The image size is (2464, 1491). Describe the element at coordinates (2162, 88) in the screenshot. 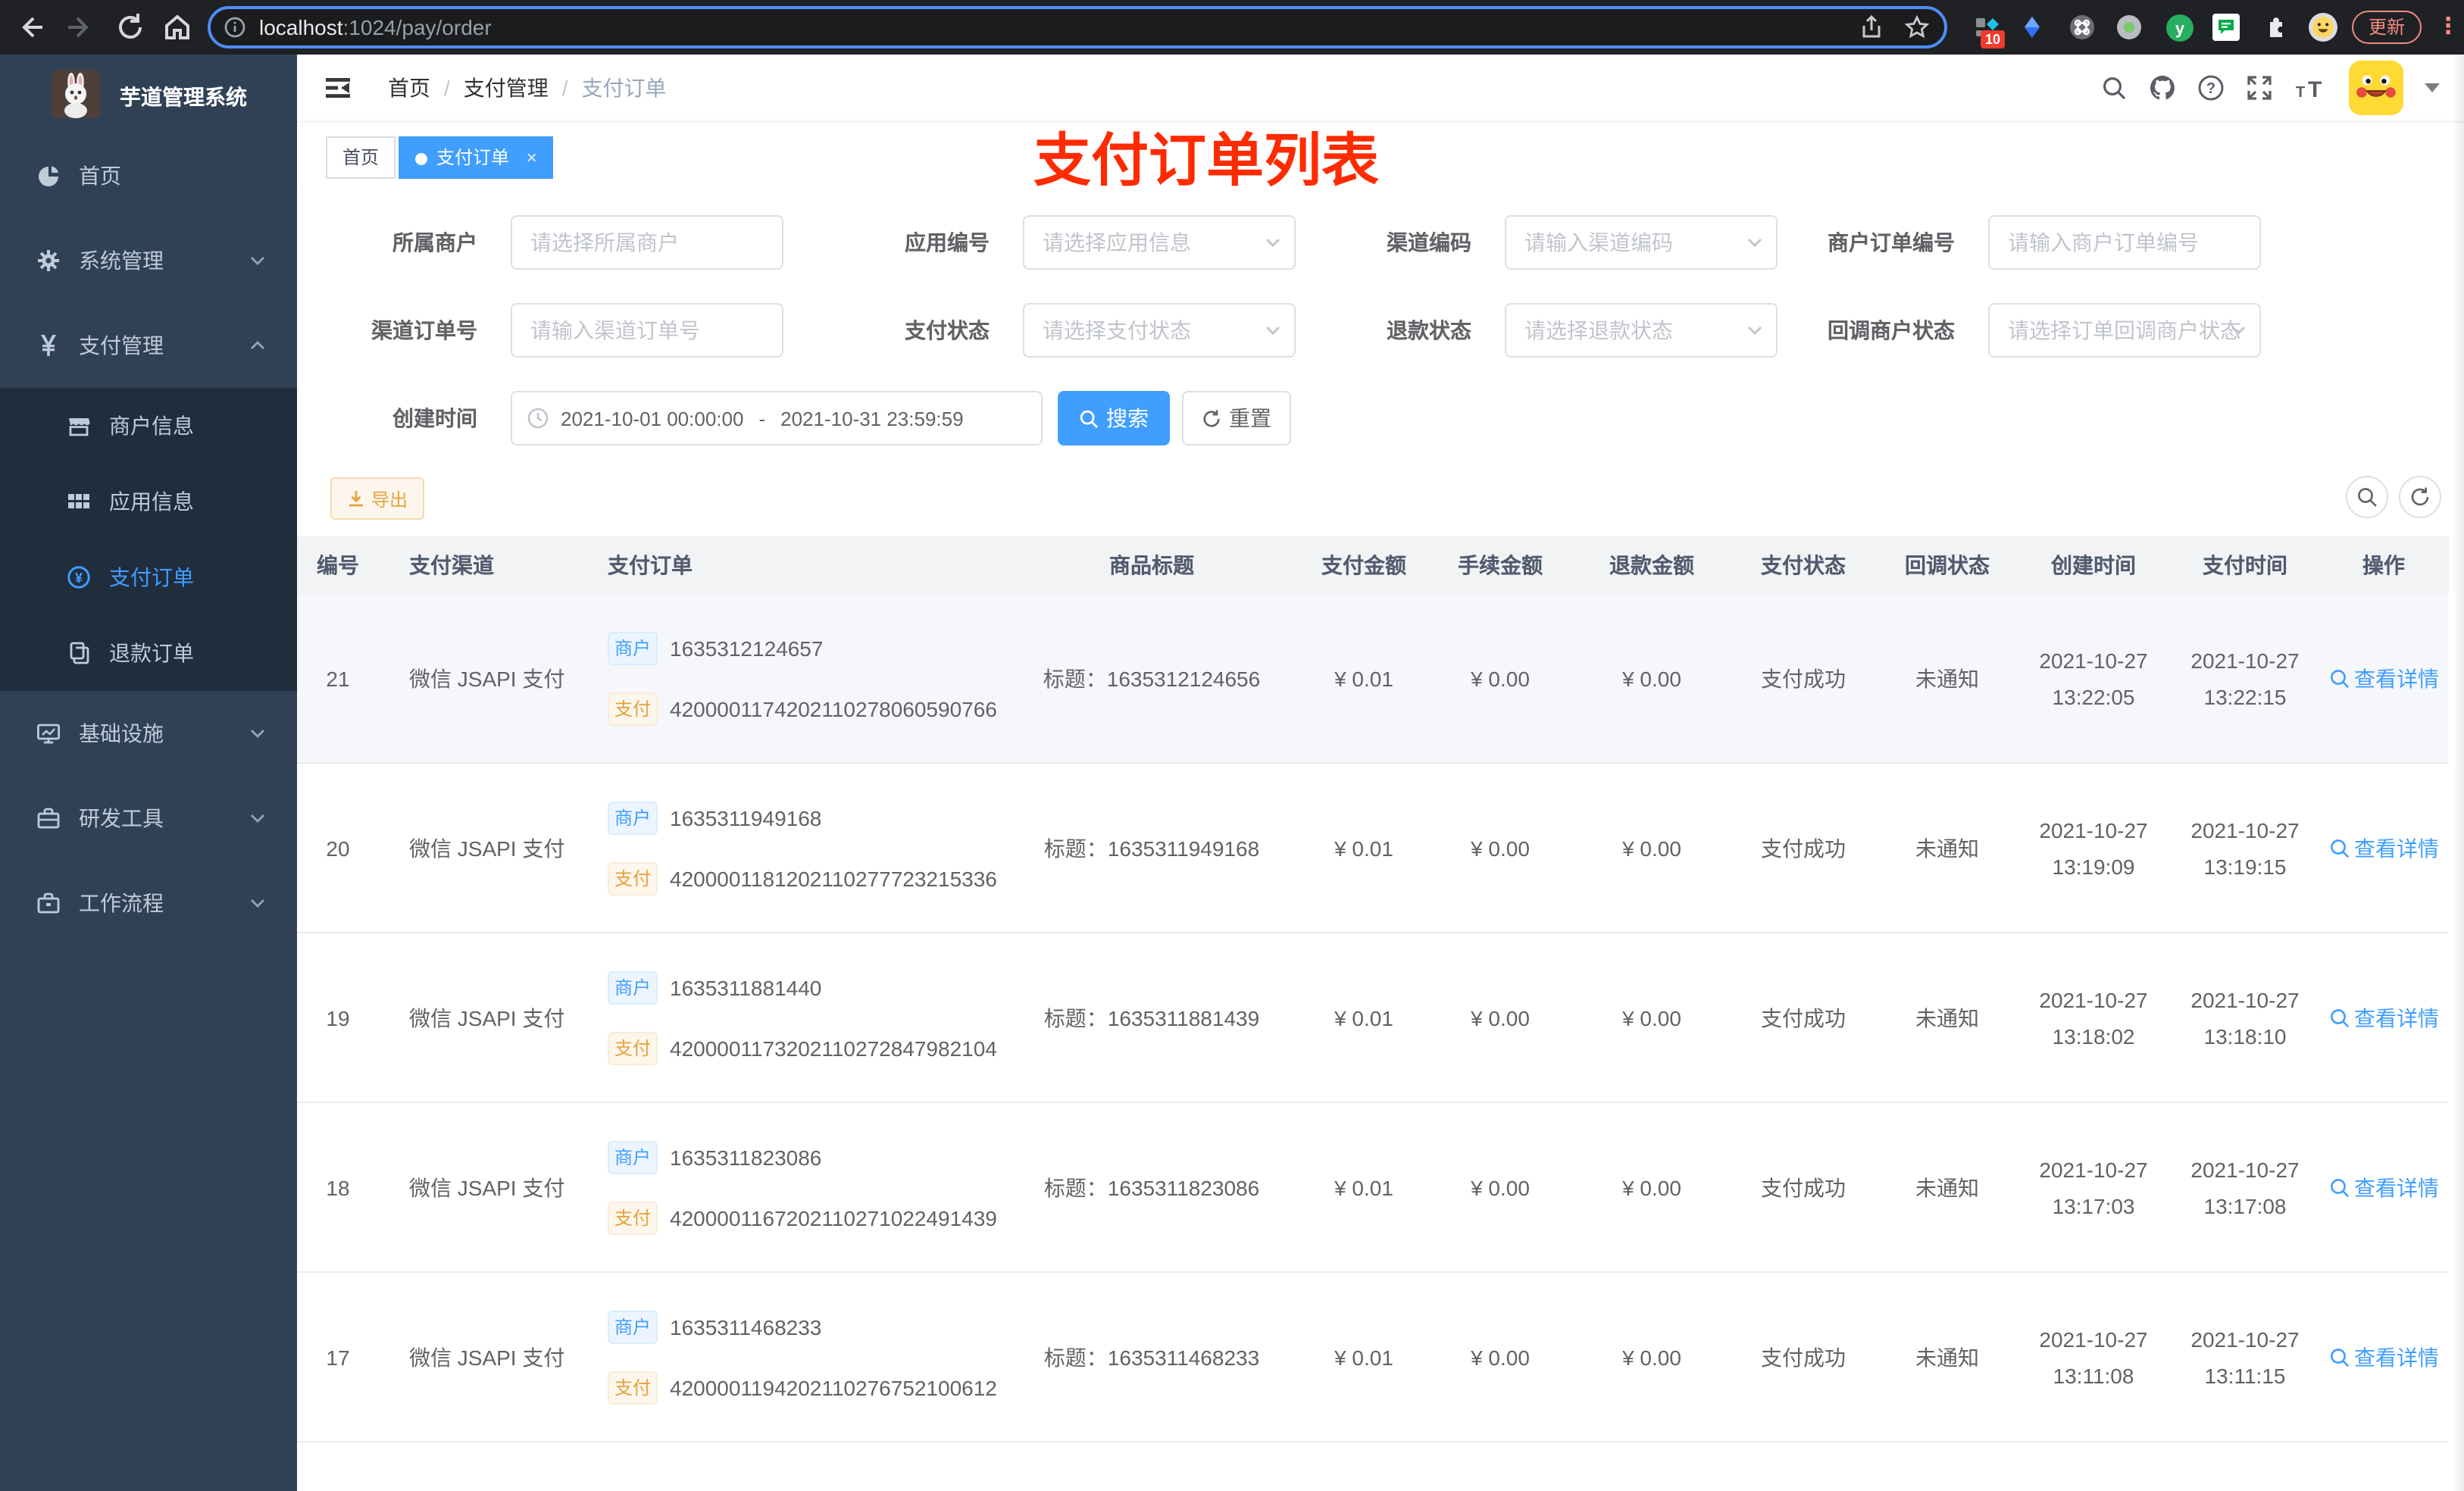

I see `github-icon` at that location.